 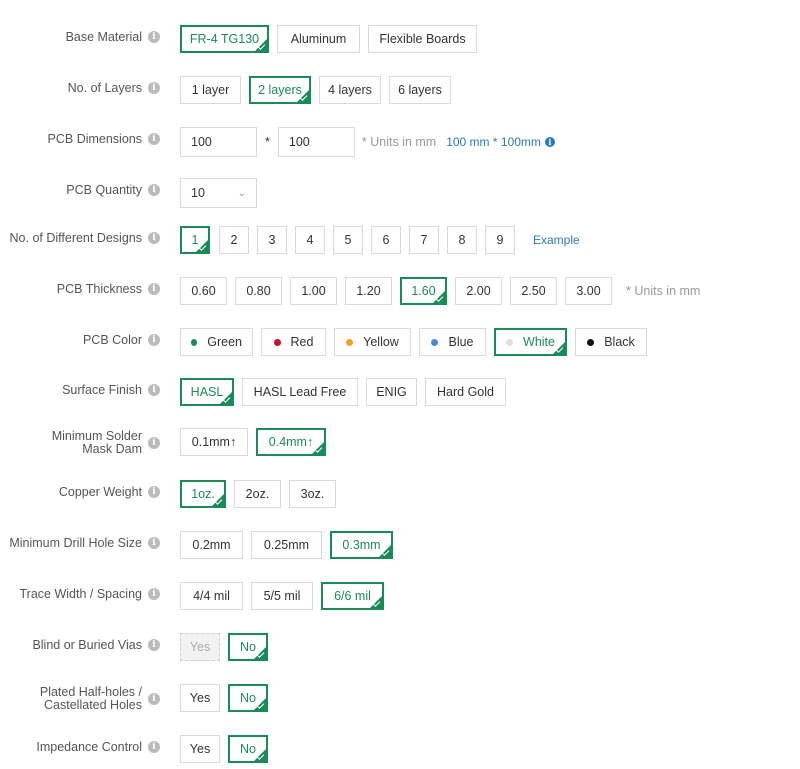 I want to click on example-link: Example, so click(x=556, y=240).